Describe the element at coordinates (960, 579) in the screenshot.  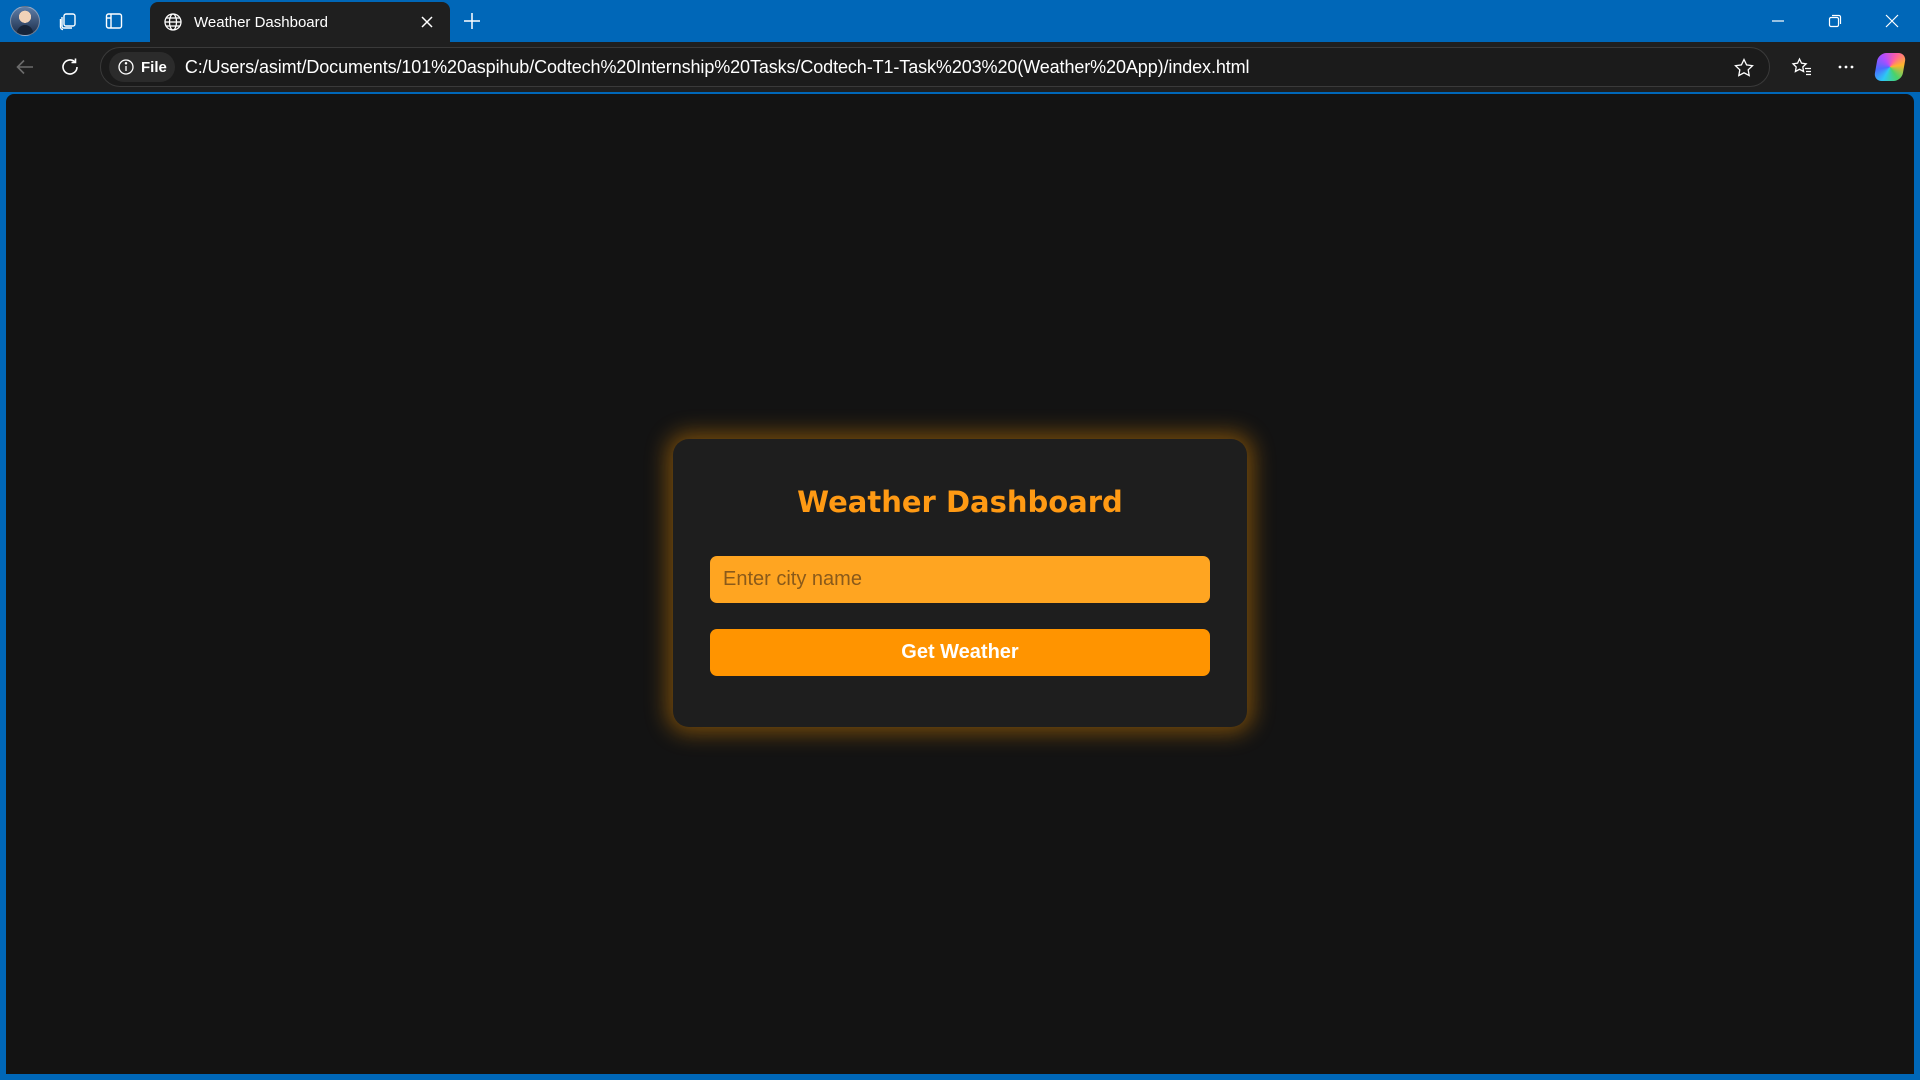
I see `city-input` at that location.